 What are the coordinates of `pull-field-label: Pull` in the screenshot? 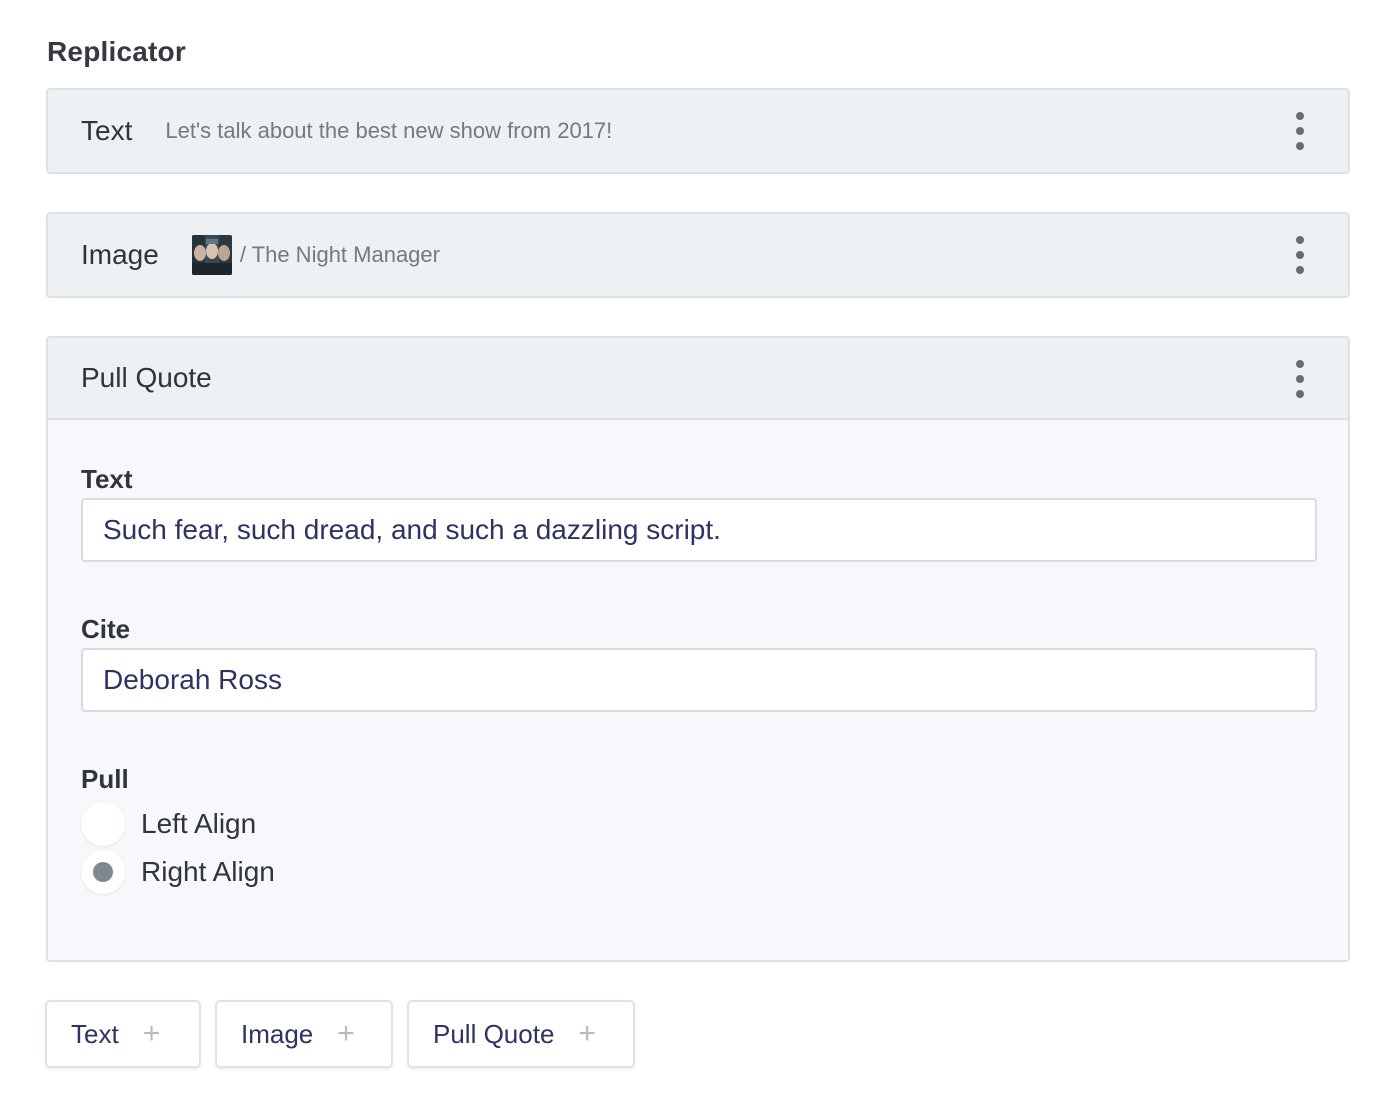 It's located at (105, 779).